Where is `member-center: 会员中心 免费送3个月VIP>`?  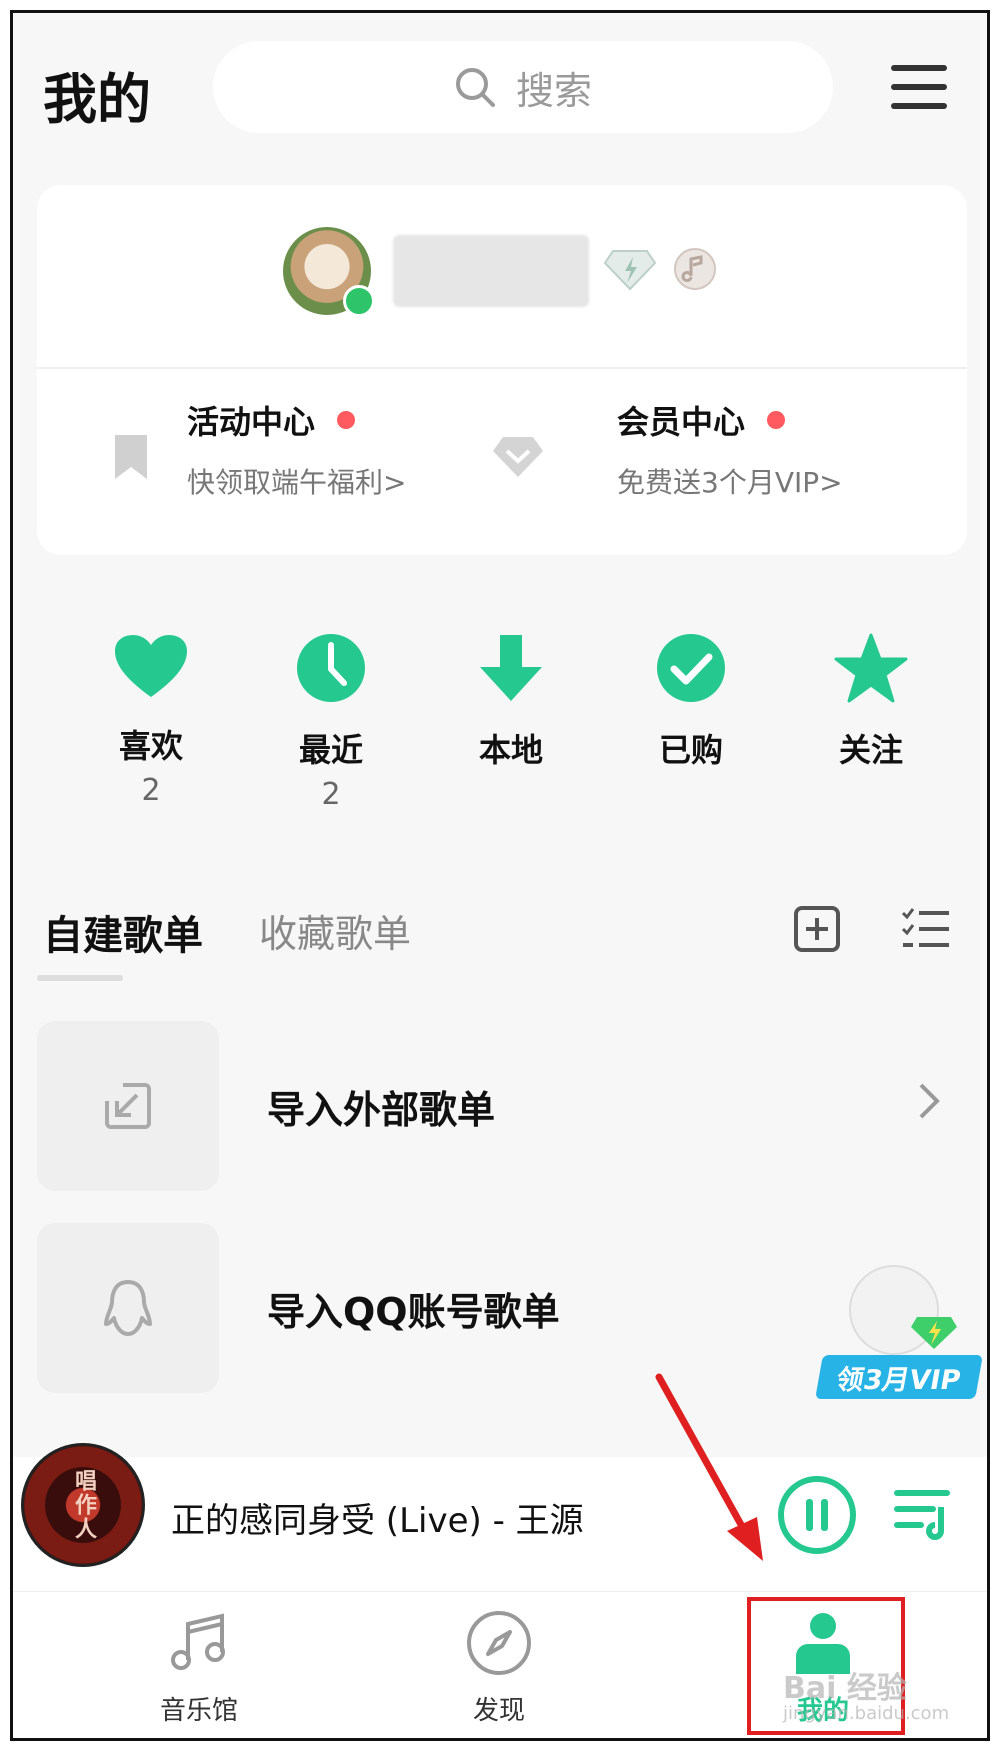 member-center: 会员中心 免费送3个月VIP> is located at coordinates (730, 457).